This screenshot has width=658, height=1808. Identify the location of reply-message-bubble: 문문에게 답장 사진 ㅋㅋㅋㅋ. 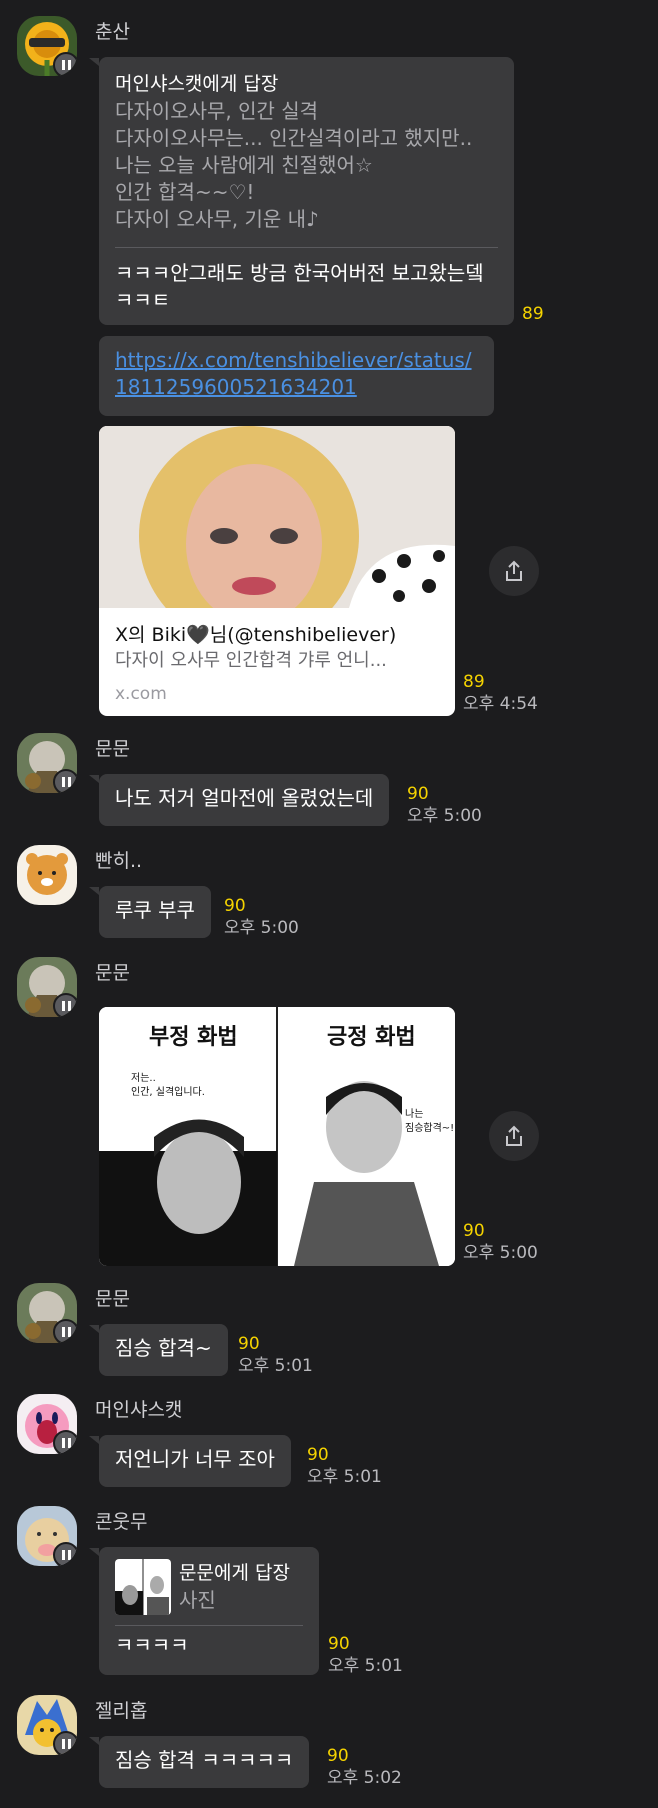
(209, 1611).